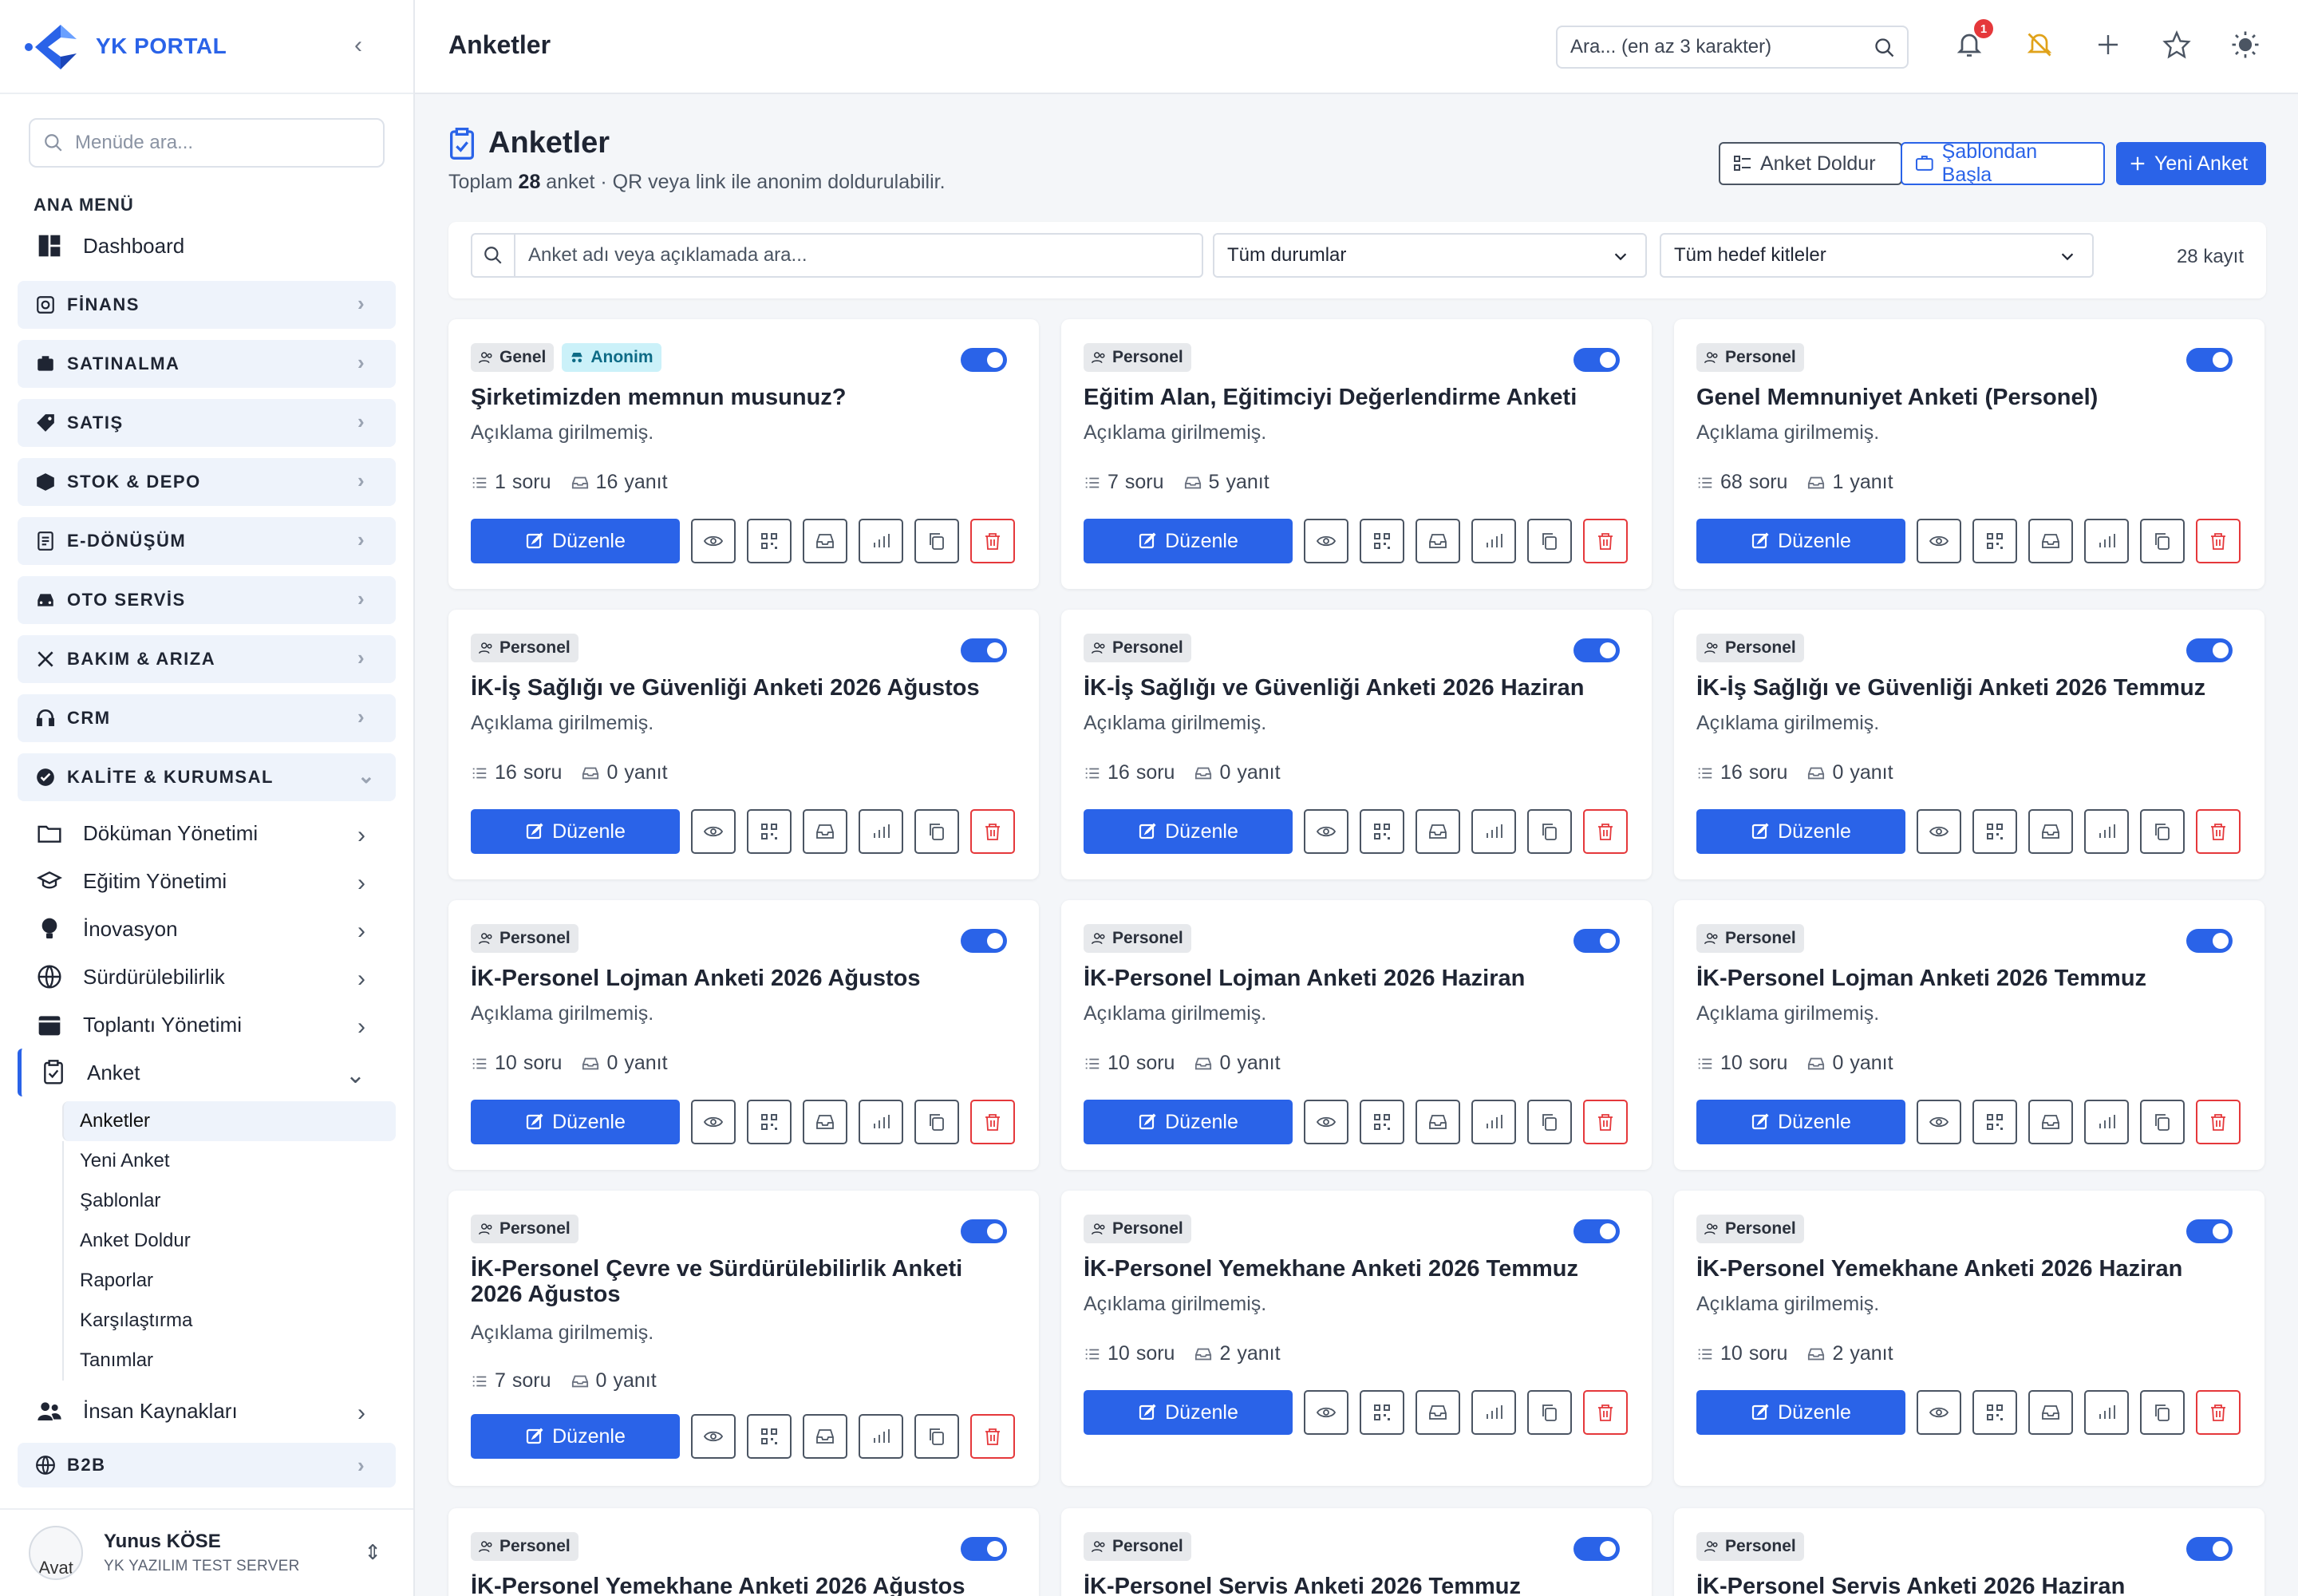 The height and width of the screenshot is (1596, 2298). I want to click on survey-title: Genel Memnuniyet Anketi (Personel), so click(1969, 397).